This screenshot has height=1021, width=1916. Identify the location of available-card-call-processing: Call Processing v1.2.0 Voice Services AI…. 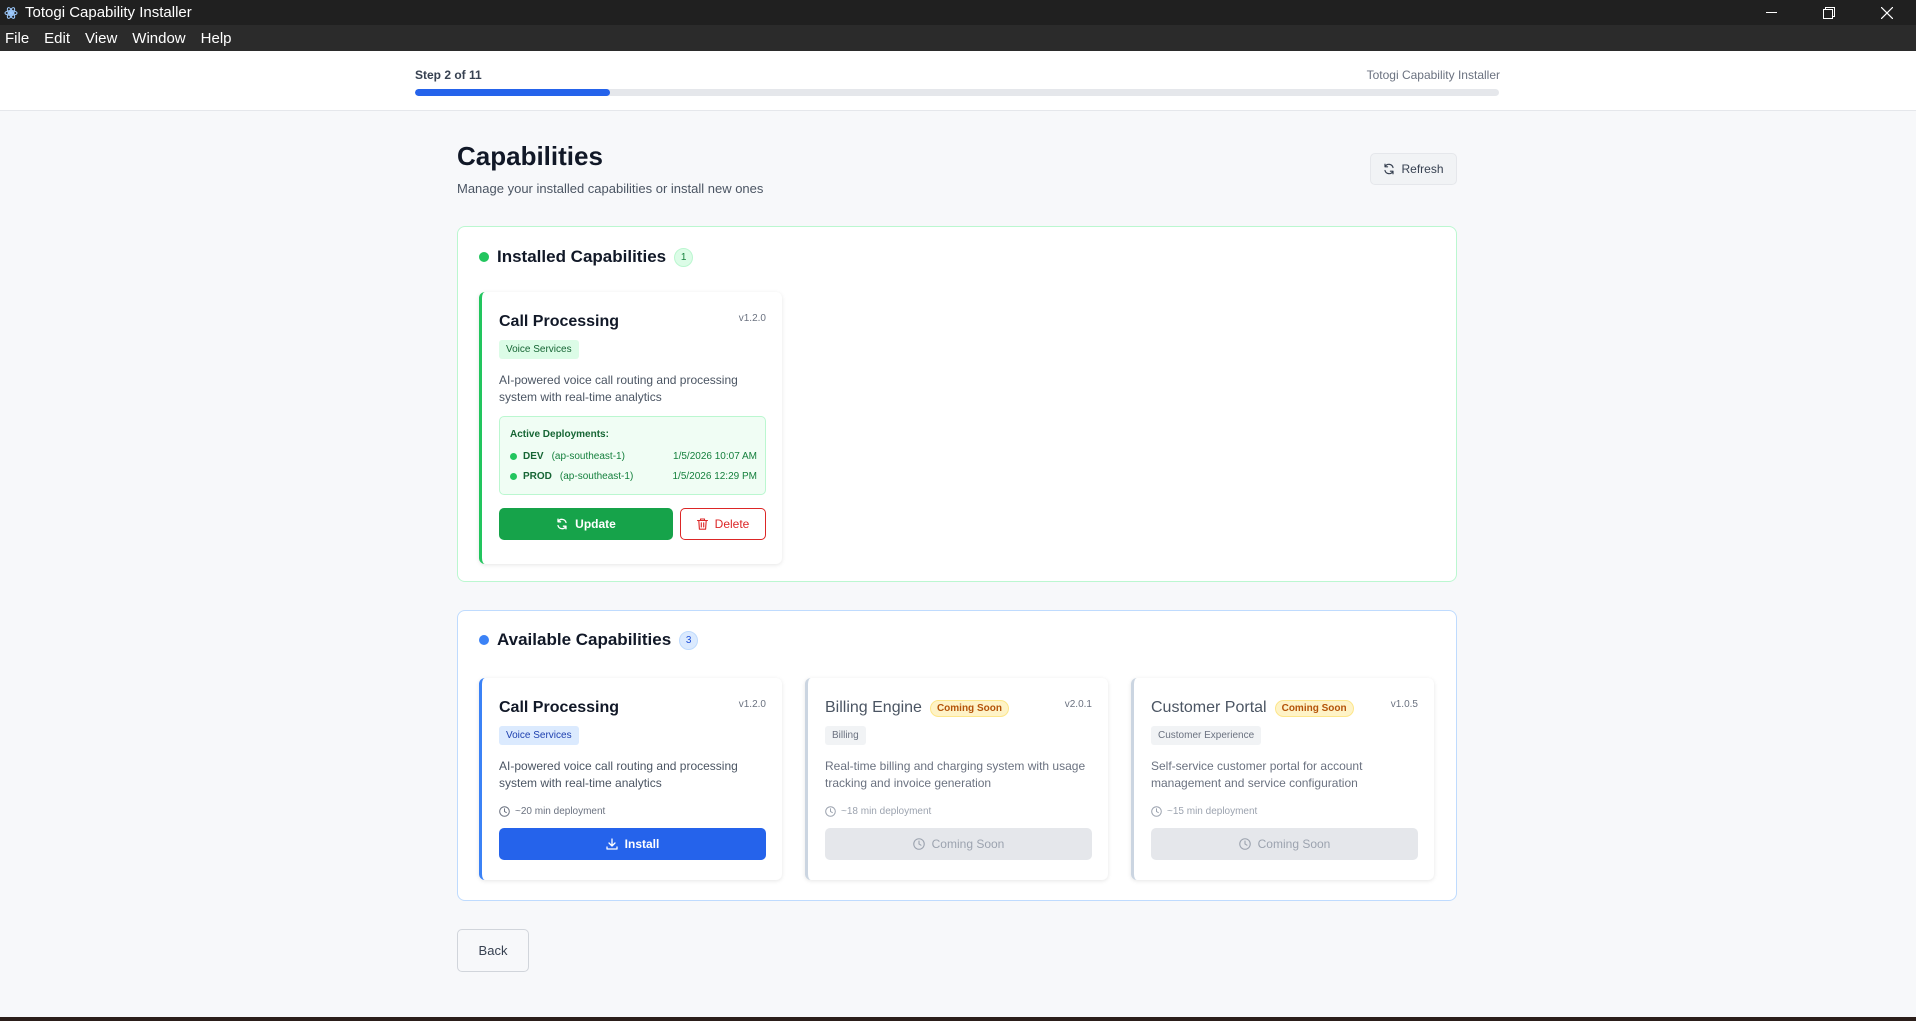
(630, 779).